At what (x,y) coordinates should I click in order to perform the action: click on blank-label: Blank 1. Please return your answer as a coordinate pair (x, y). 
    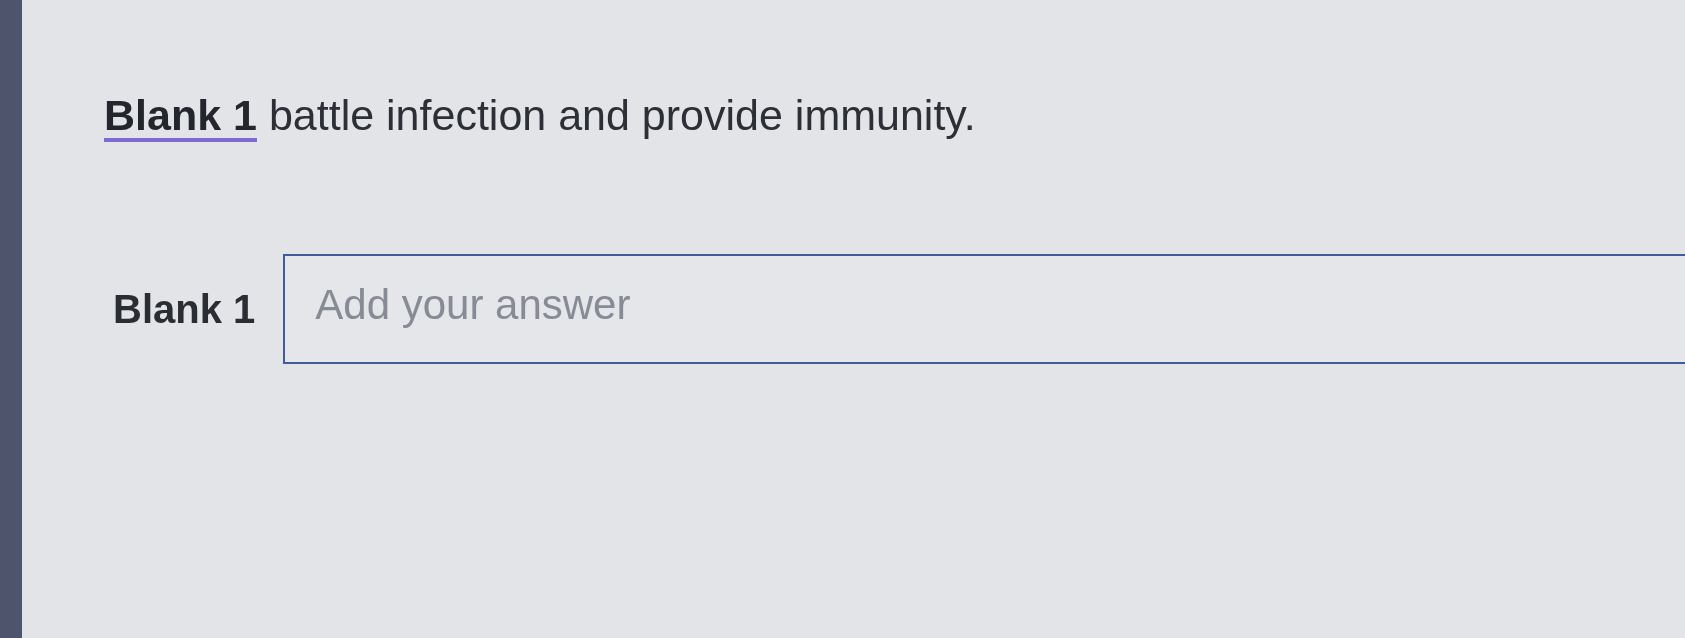
    Looking at the image, I should click on (184, 309).